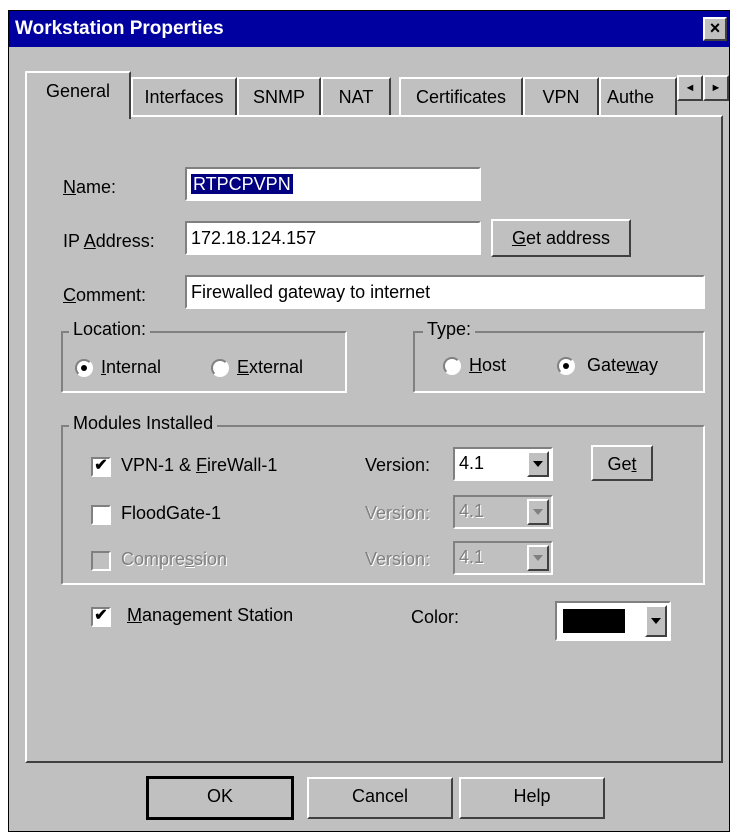  I want to click on comment-label: Comment:, so click(105, 295).